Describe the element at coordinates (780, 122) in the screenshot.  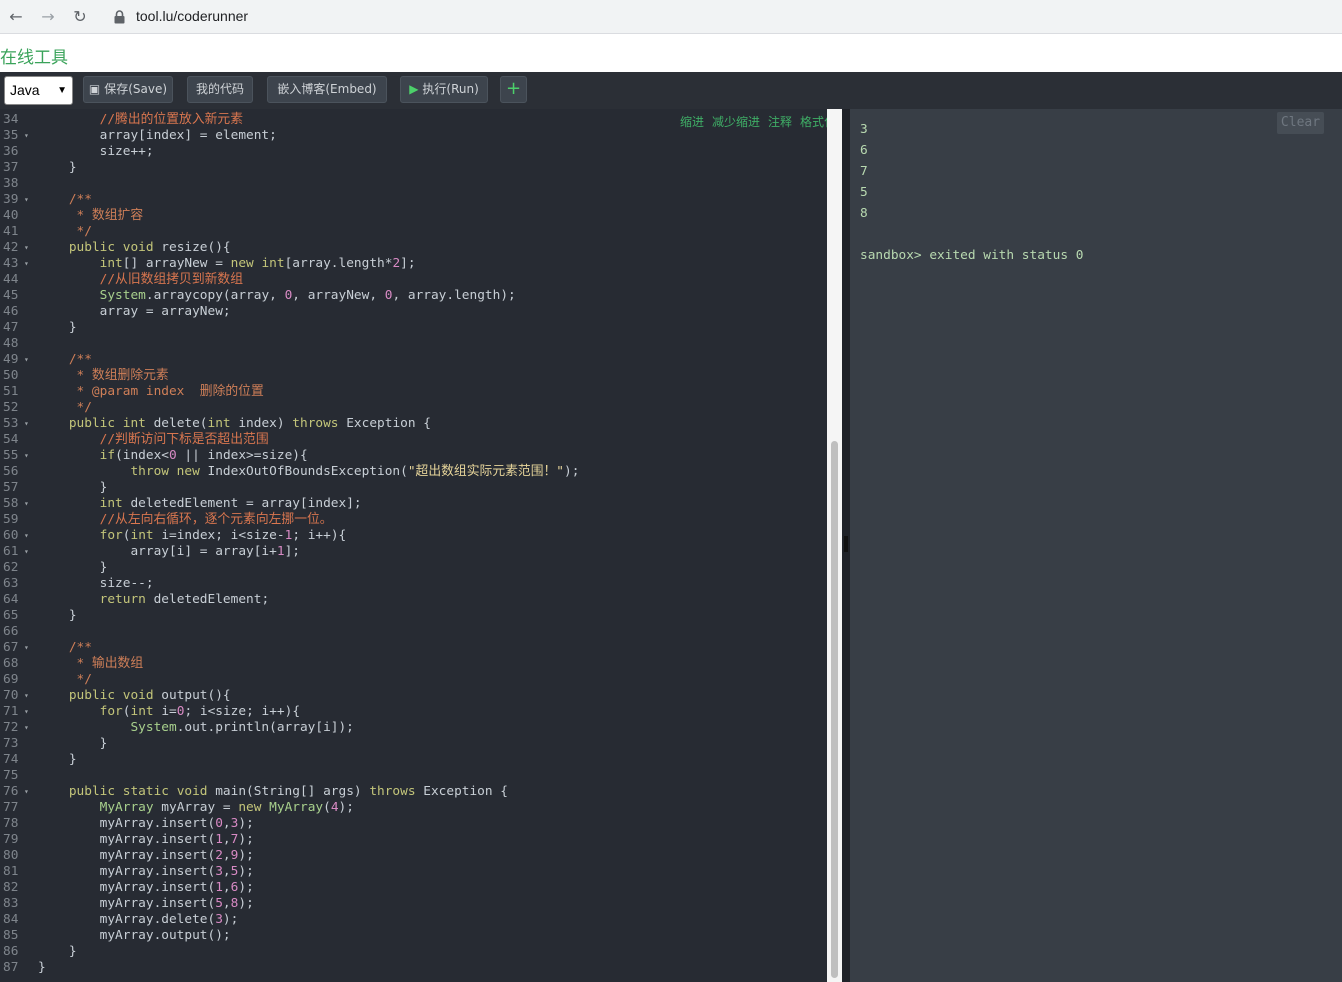
I see `comment-button: 注释` at that location.